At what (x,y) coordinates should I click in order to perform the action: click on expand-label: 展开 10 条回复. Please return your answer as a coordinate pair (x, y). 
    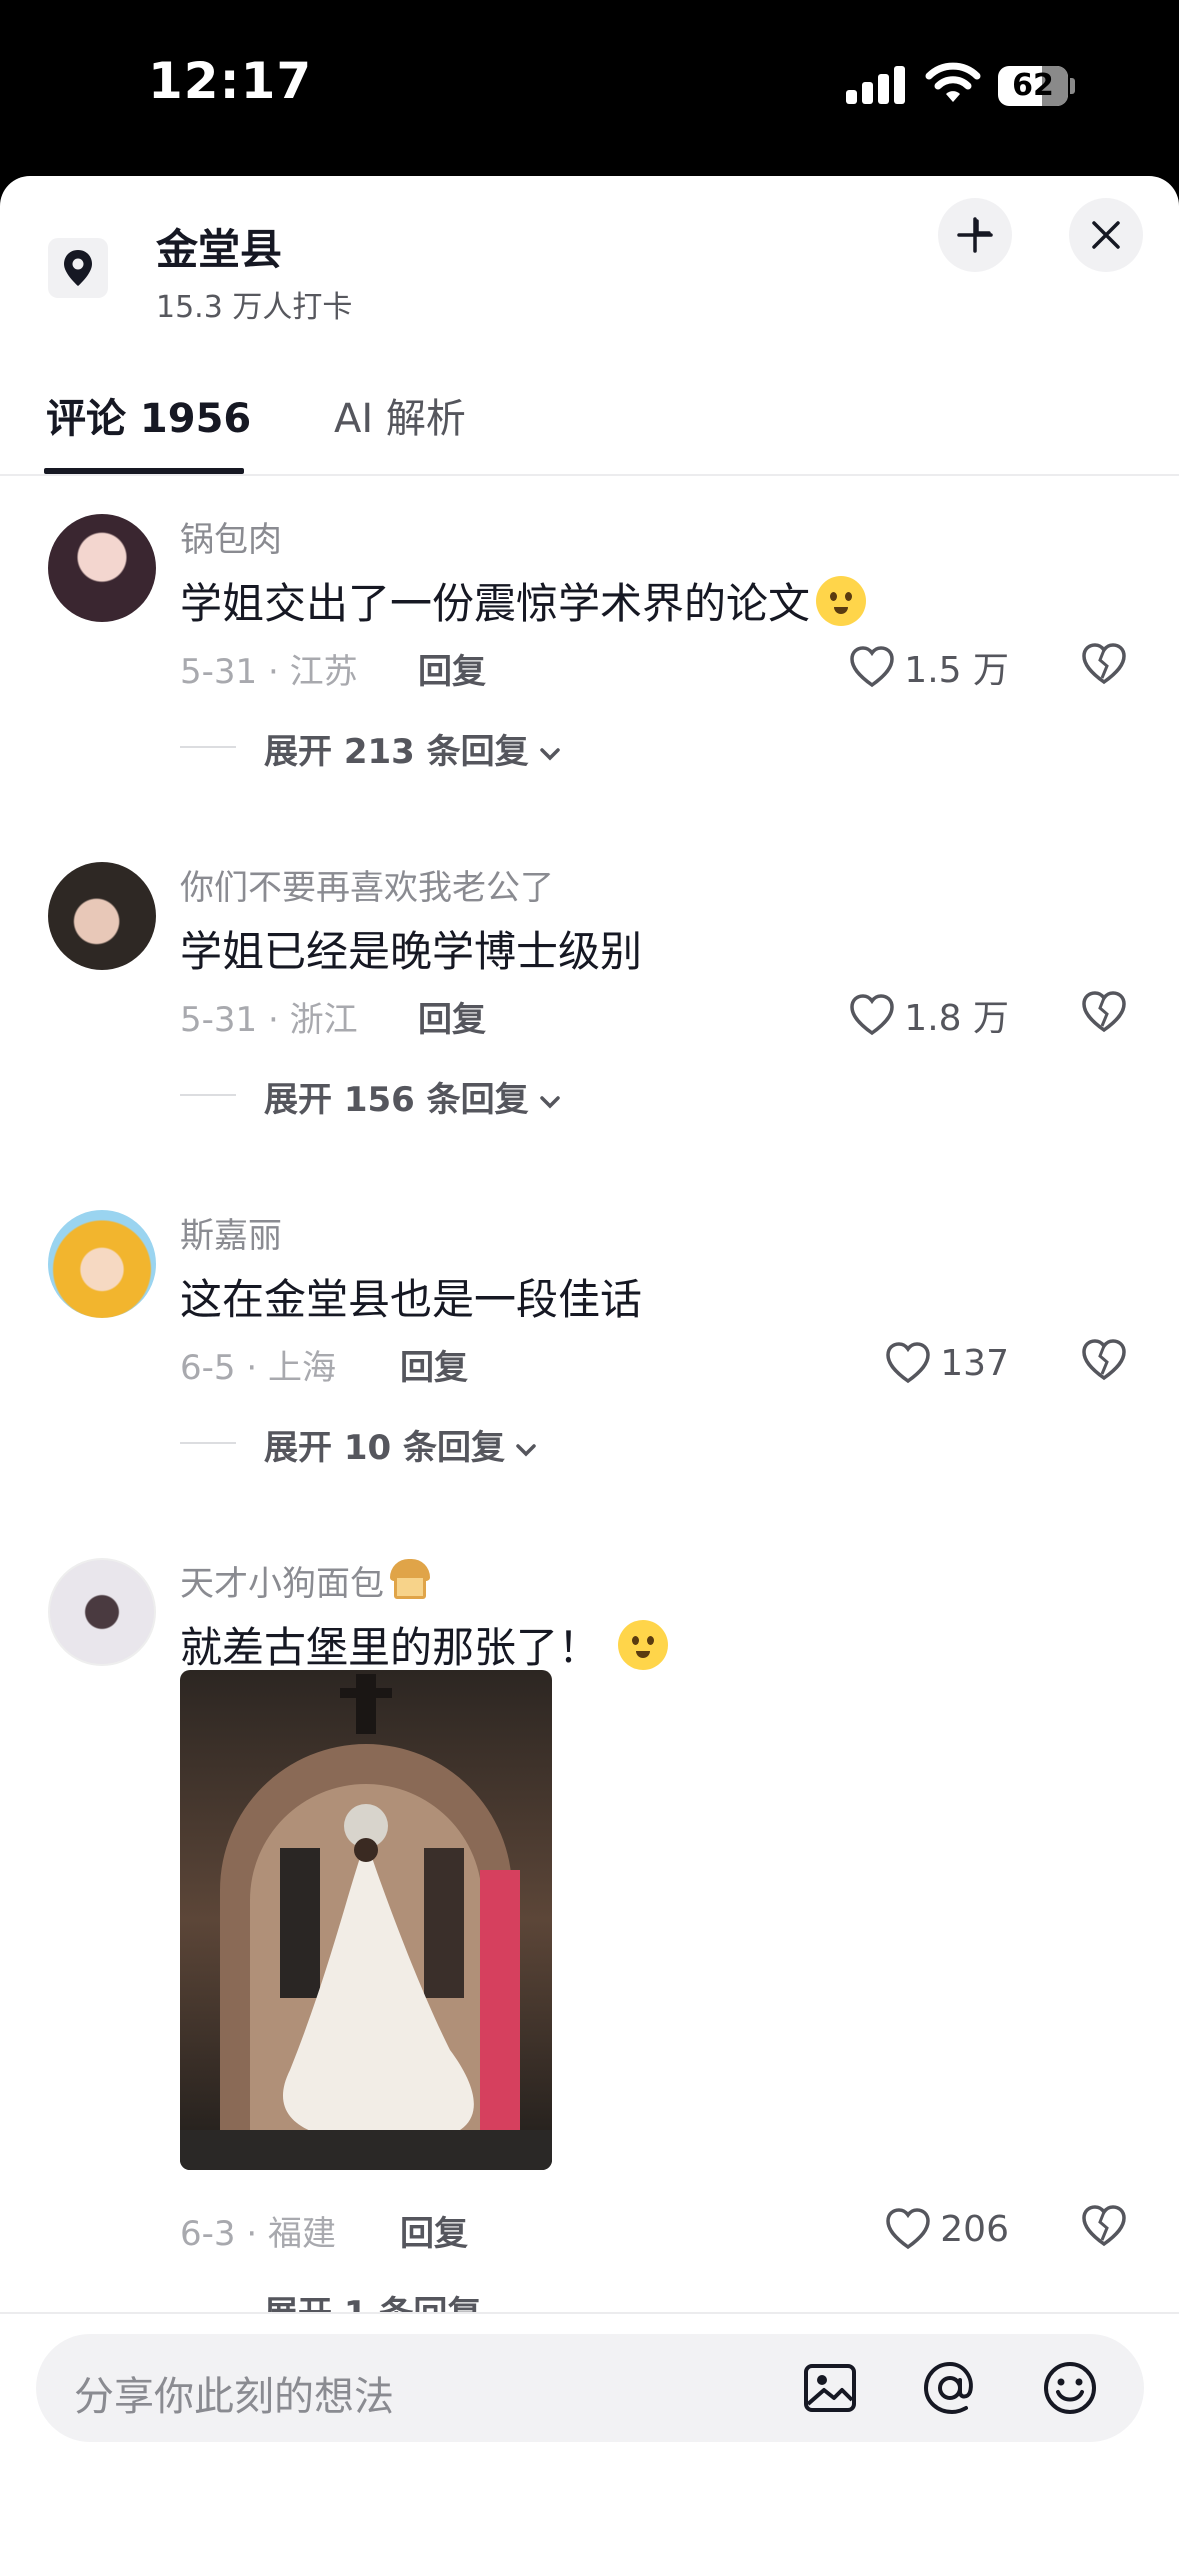
    Looking at the image, I should click on (384, 1448).